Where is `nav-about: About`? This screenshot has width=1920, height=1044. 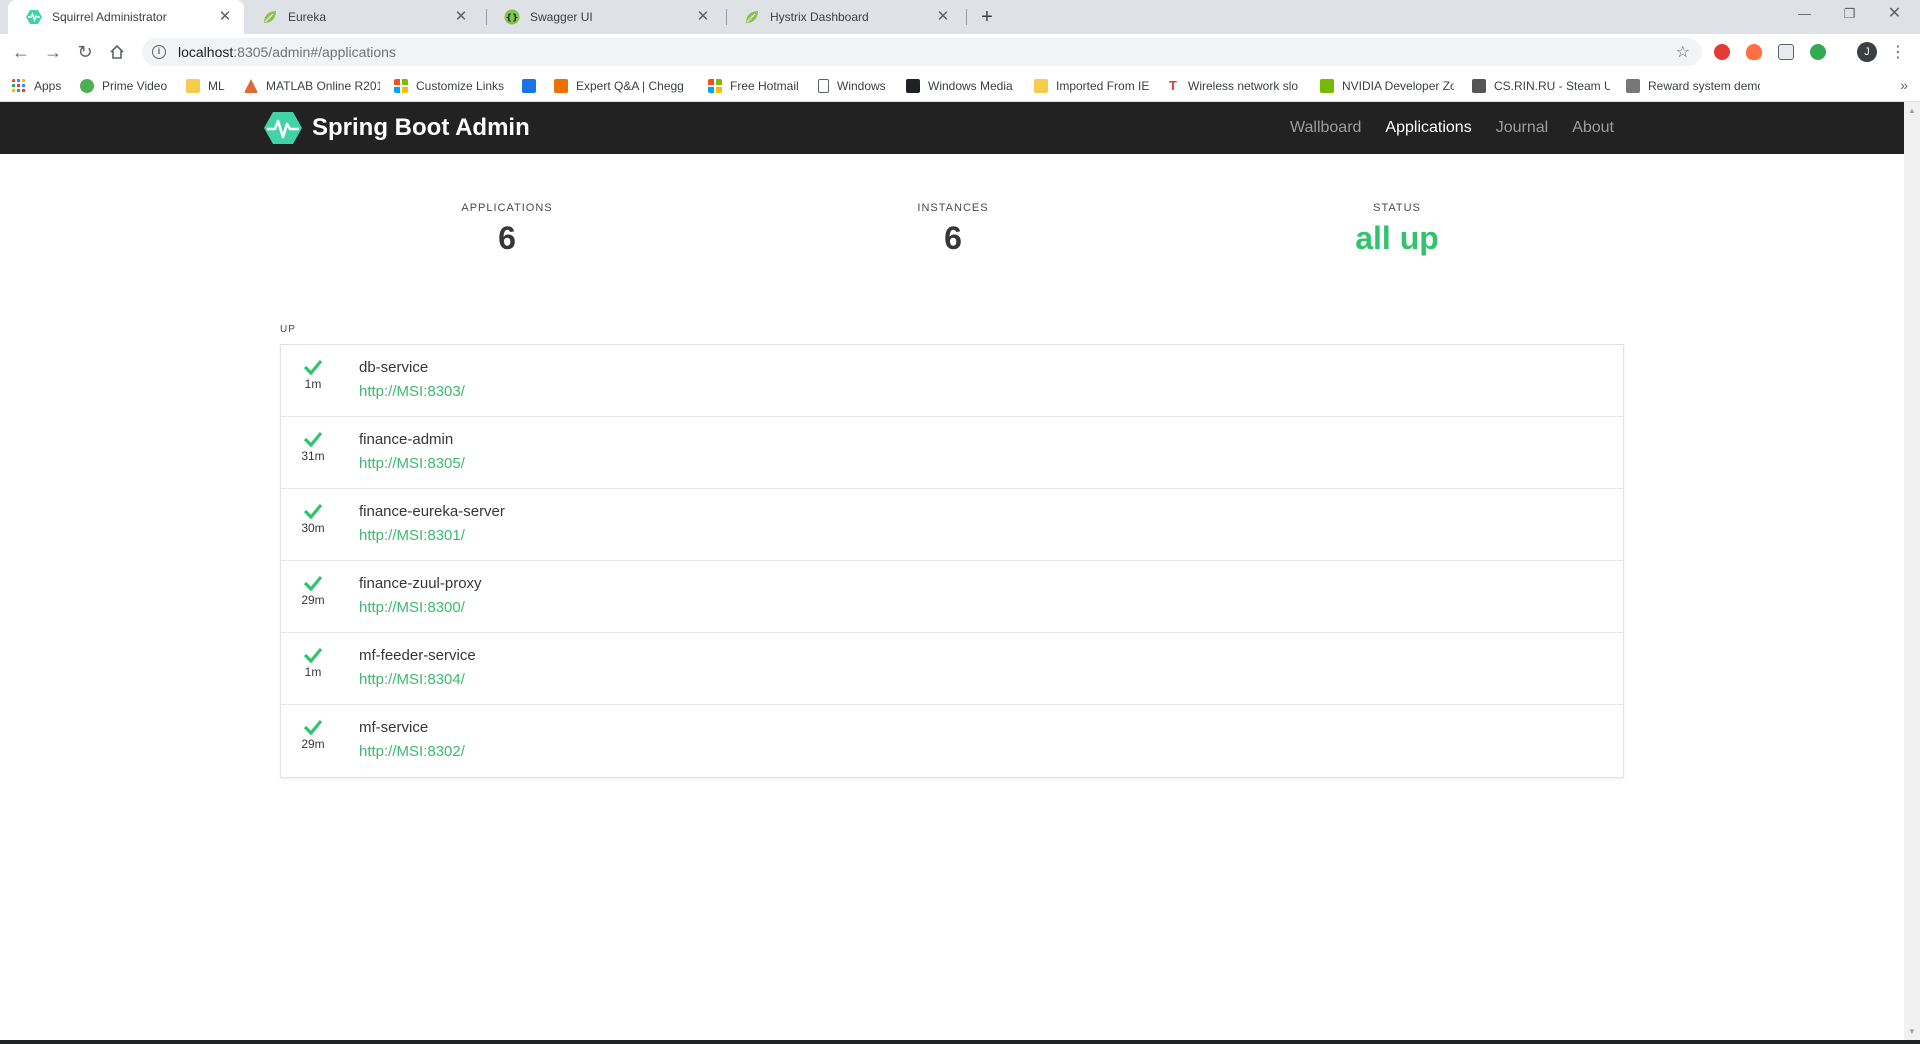 nav-about: About is located at coordinates (1593, 128).